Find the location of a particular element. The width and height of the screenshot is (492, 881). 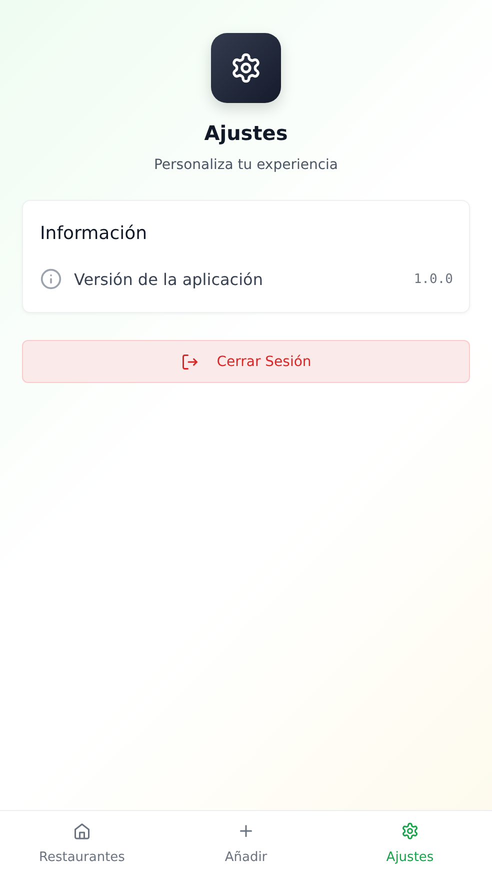

home-icon is located at coordinates (82, 831).